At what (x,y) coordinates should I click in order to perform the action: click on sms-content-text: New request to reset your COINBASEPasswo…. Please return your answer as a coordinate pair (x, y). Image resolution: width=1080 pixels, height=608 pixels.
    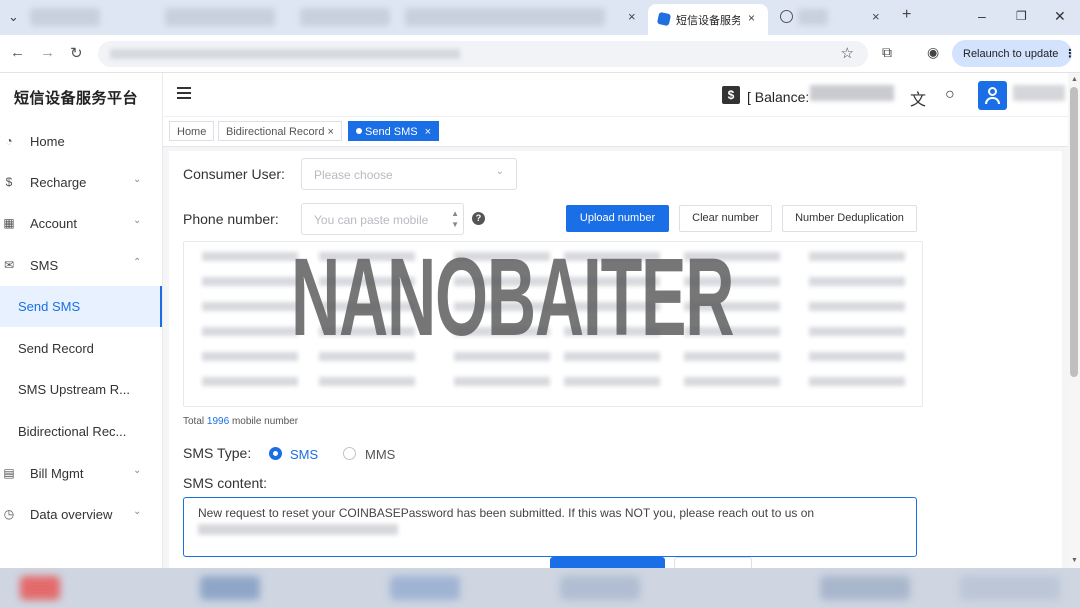
    Looking at the image, I should click on (506, 513).